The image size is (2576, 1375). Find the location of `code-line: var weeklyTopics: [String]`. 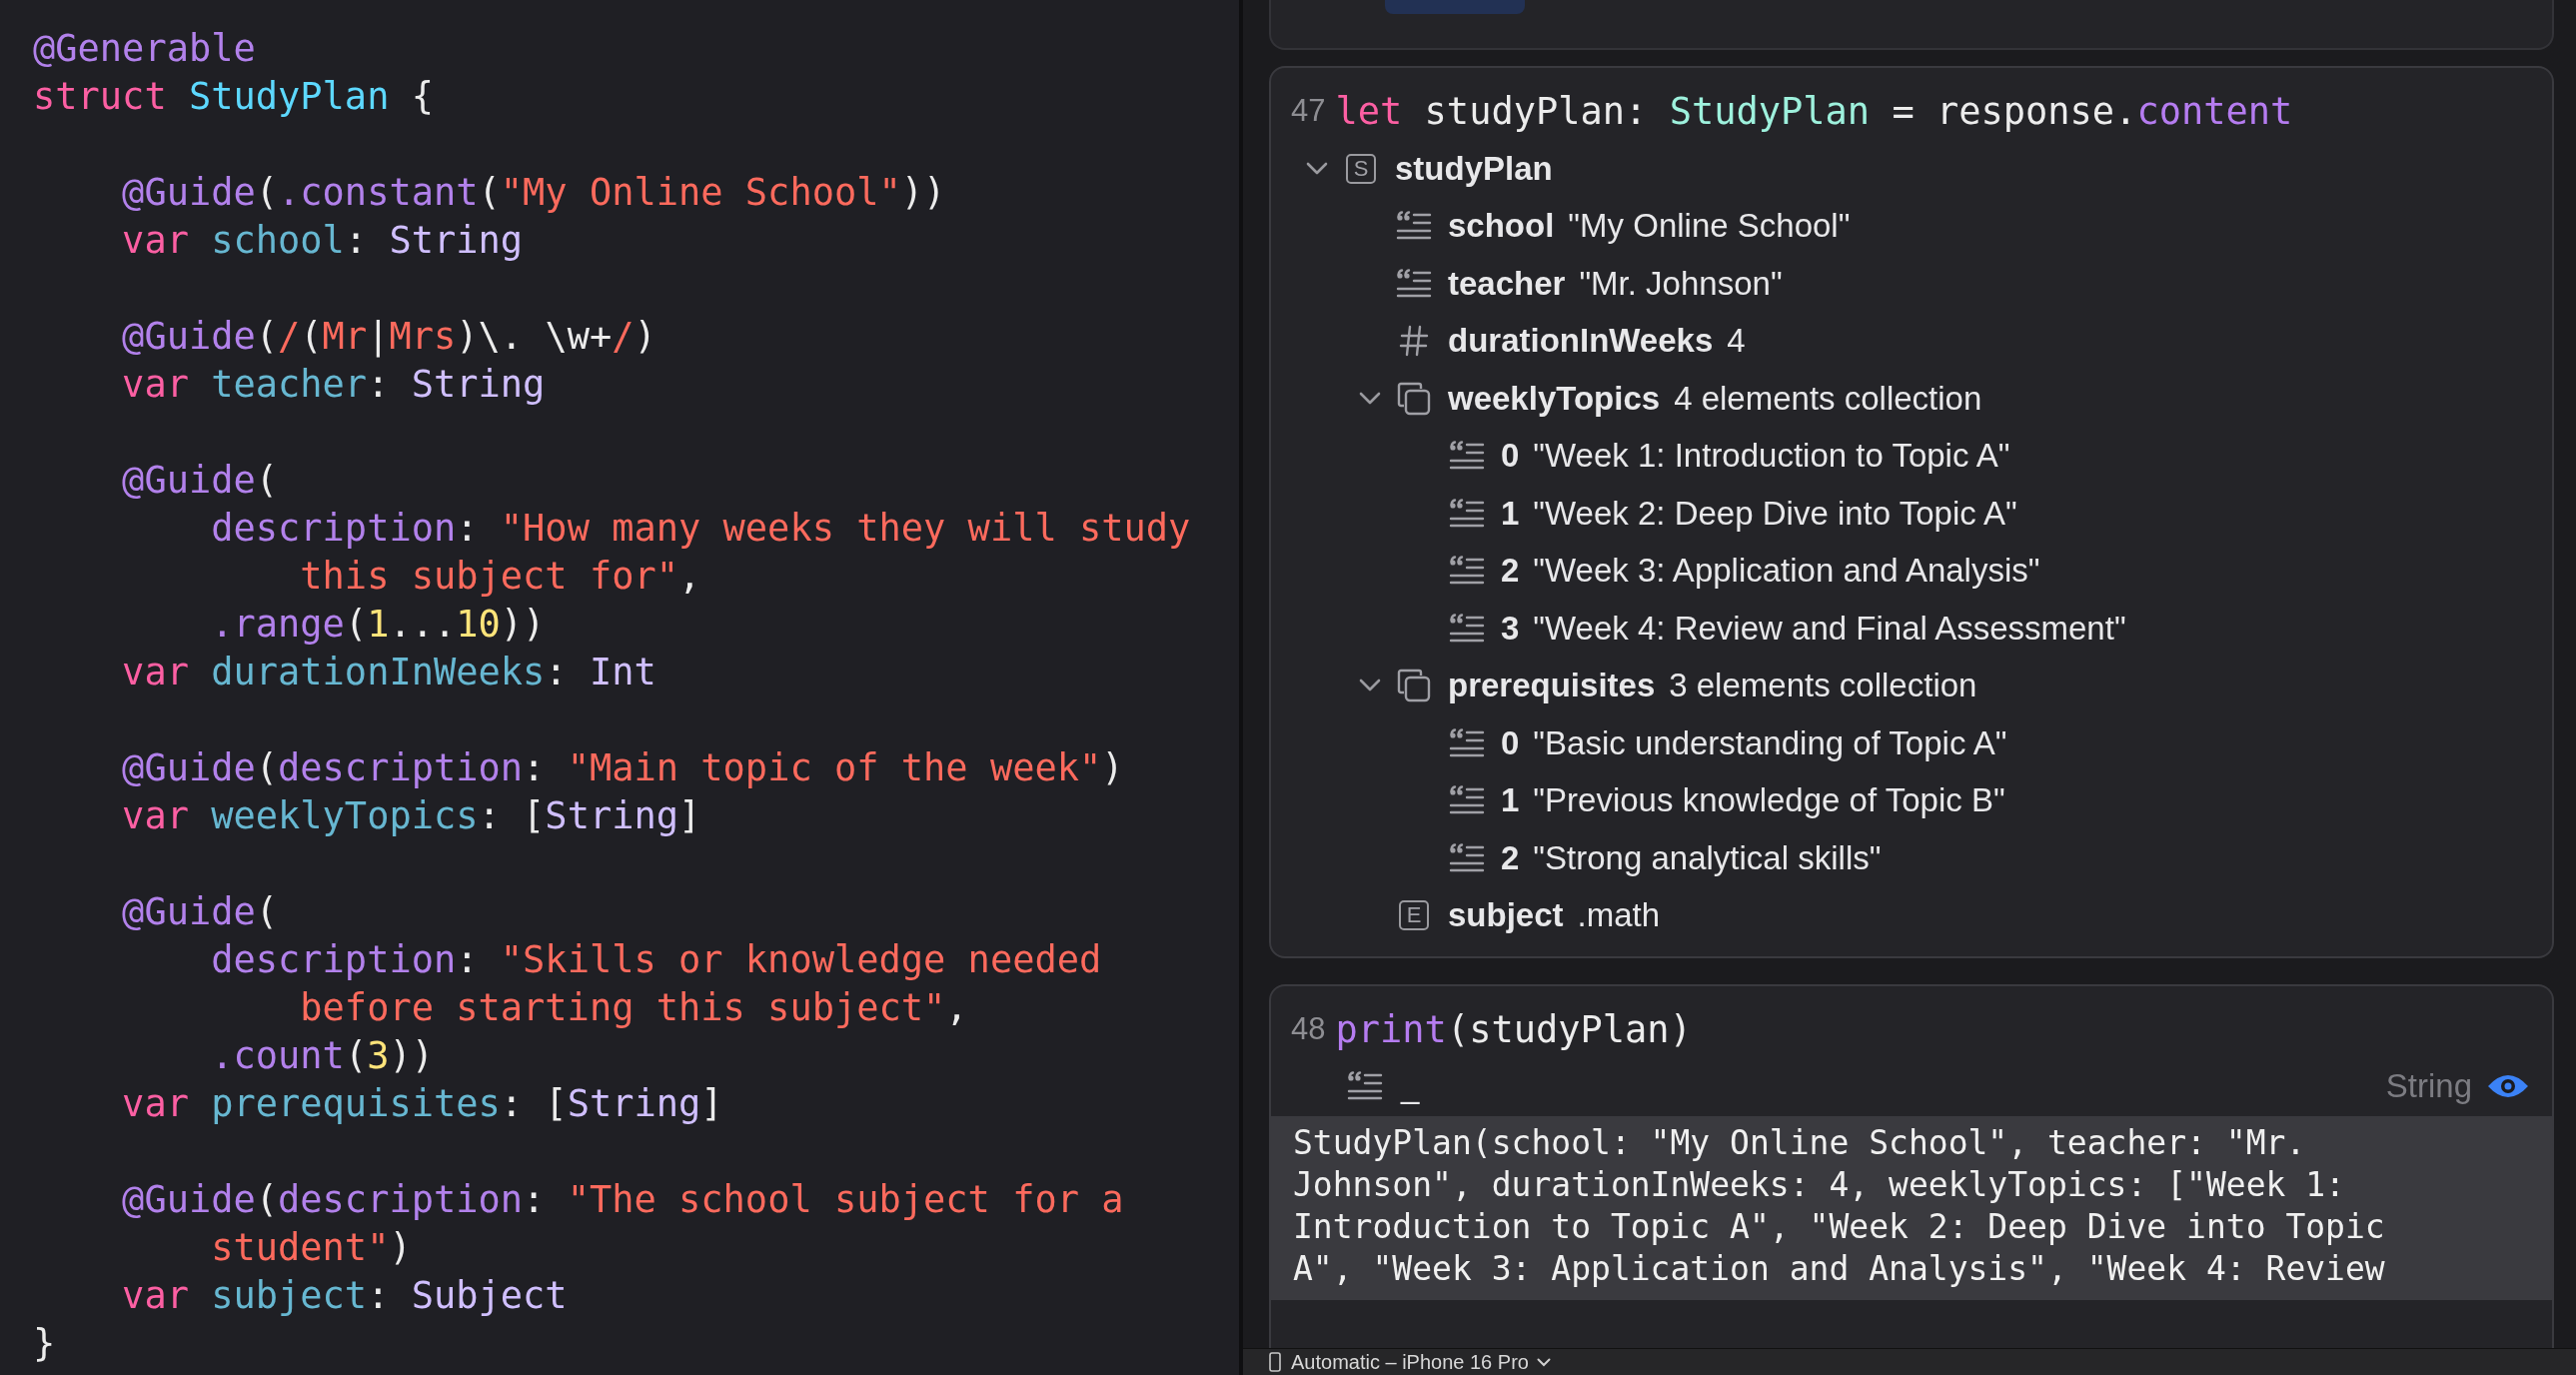

code-line: var weeklyTopics: [String] is located at coordinates (411, 816).